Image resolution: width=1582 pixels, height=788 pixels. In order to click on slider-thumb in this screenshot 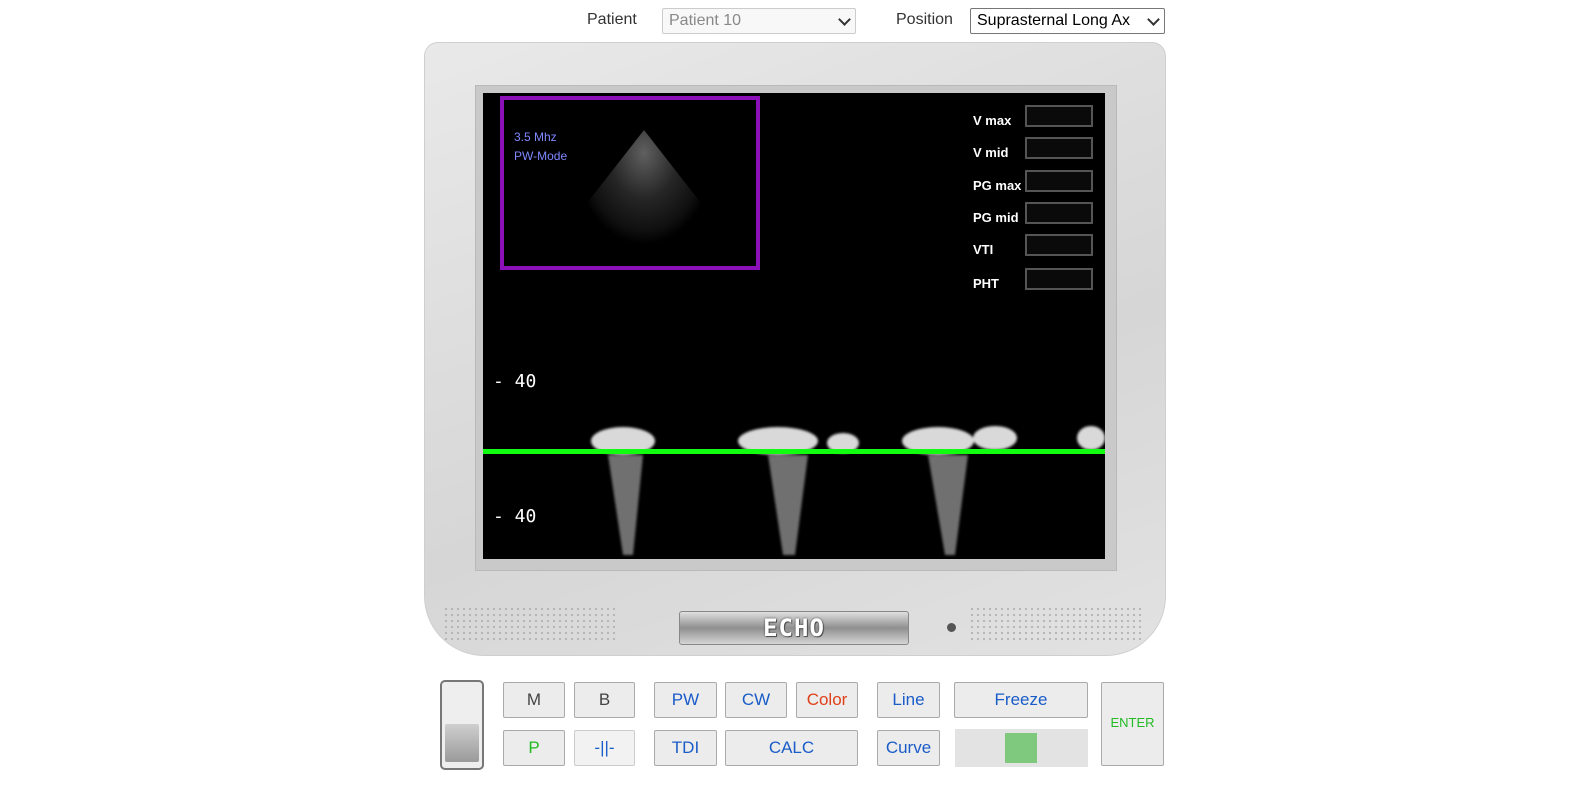, I will do `click(1021, 748)`.